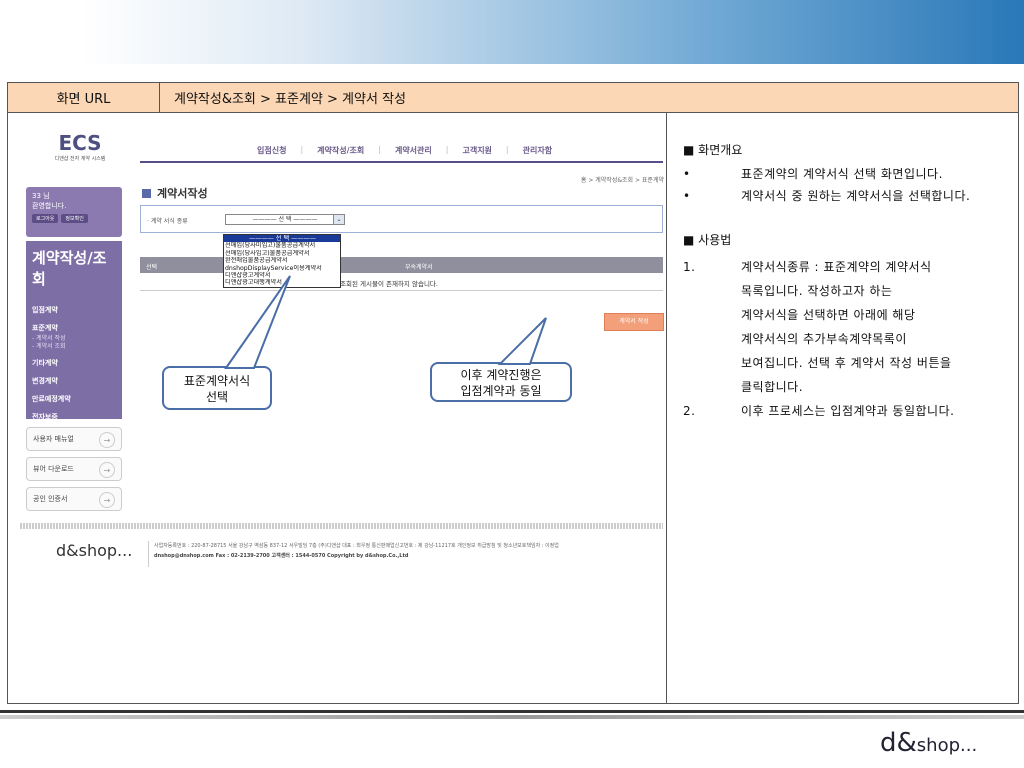 Image resolution: width=1024 pixels, height=768 pixels. Describe the element at coordinates (340, 150) in the screenshot. I see `gnav-item: 계약작성/조회` at that location.